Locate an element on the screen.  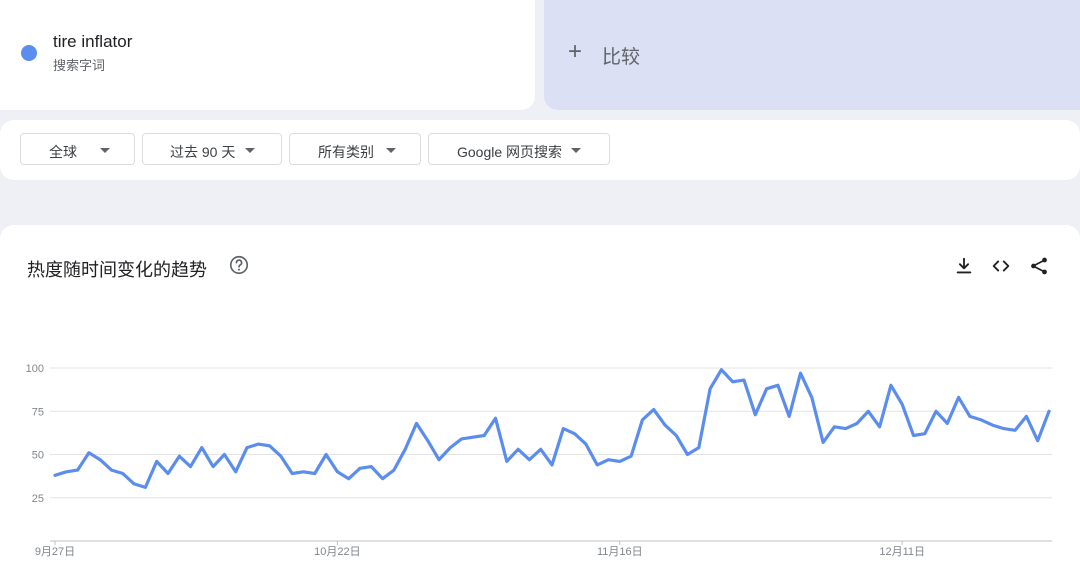
region-filter-label: 全球 is located at coordinates (63, 152).